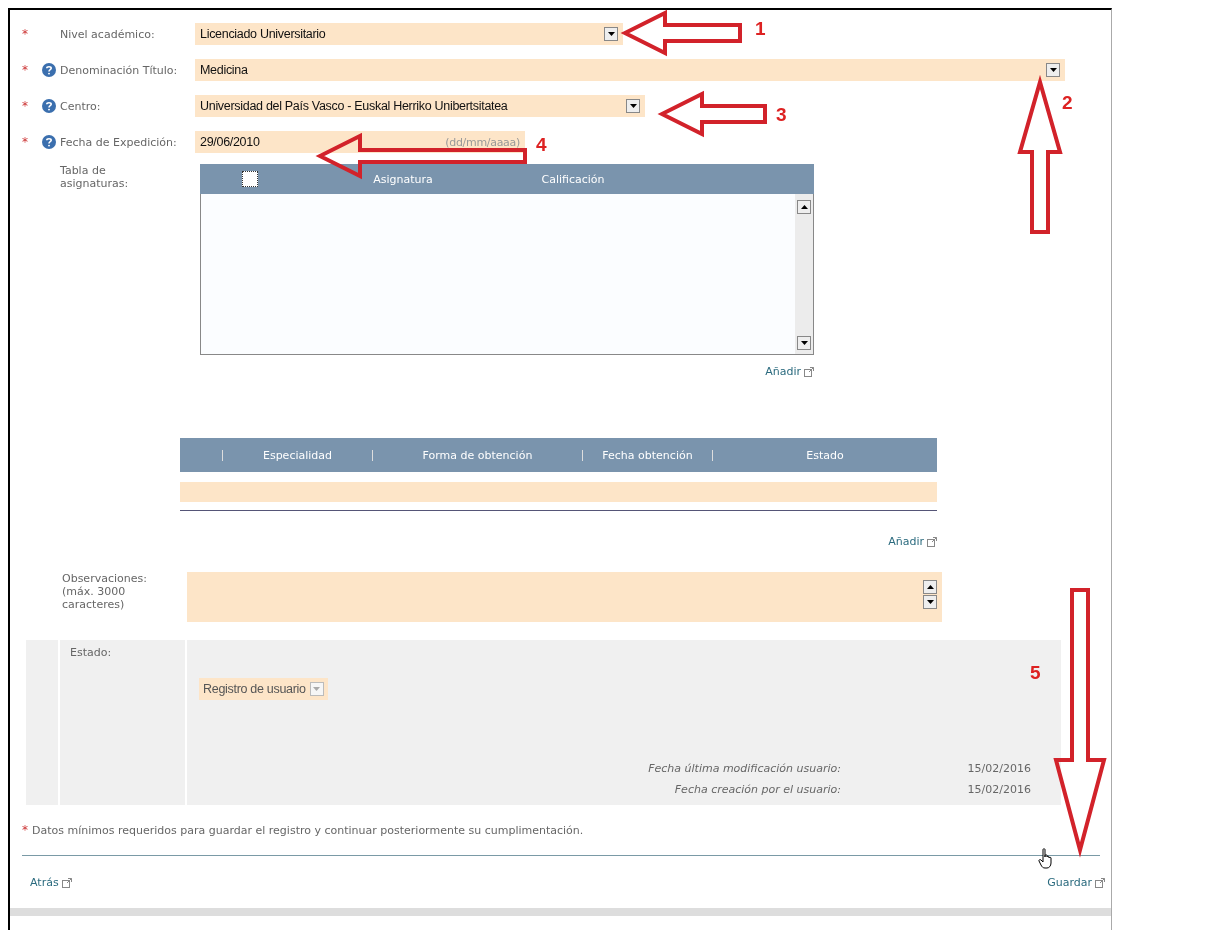 This screenshot has width=1220, height=930. What do you see at coordinates (804, 274) in the screenshot?
I see `scrollbar` at bounding box center [804, 274].